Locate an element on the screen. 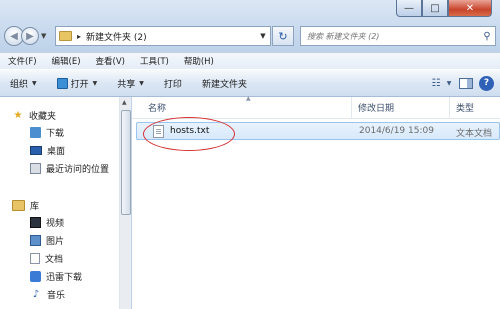  organize-button: 组织 ▼ is located at coordinates (23, 83).